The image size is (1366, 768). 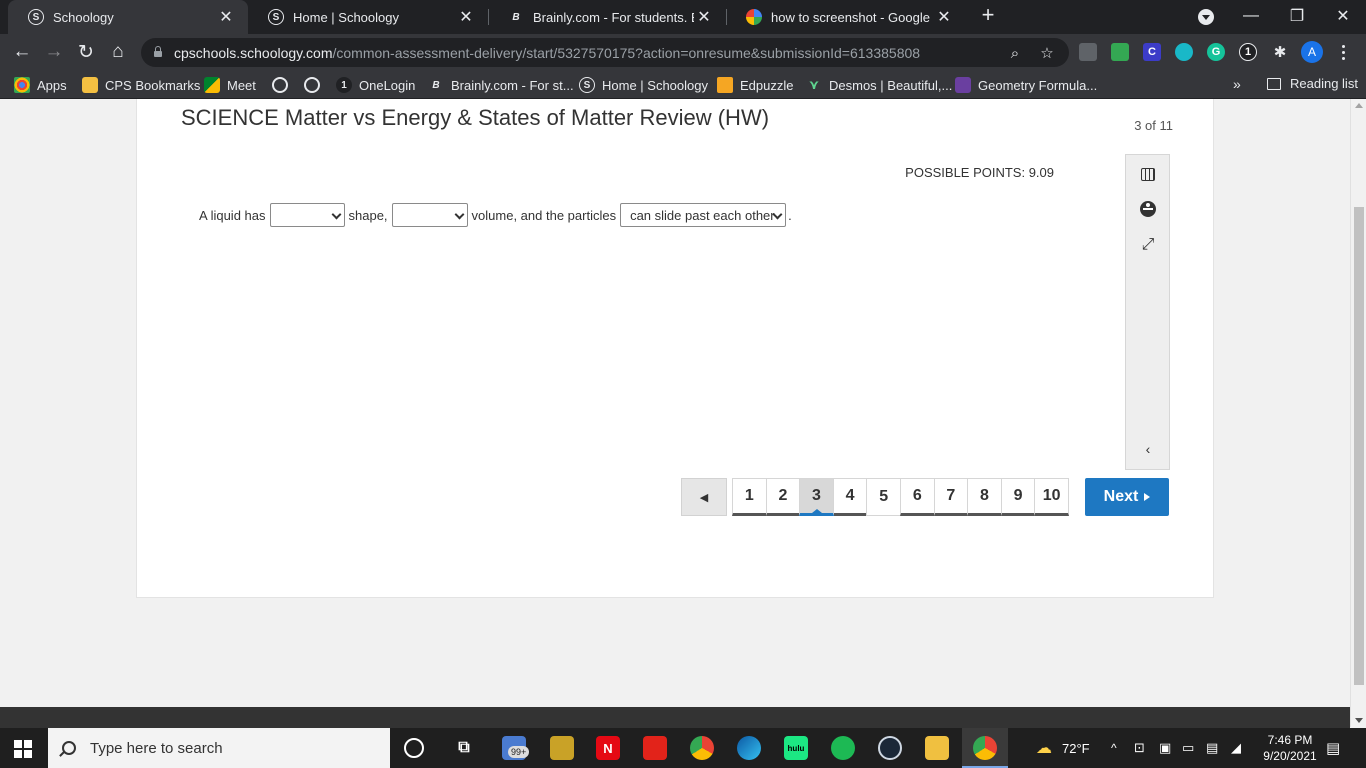 I want to click on spotify-icon, so click(x=843, y=748).